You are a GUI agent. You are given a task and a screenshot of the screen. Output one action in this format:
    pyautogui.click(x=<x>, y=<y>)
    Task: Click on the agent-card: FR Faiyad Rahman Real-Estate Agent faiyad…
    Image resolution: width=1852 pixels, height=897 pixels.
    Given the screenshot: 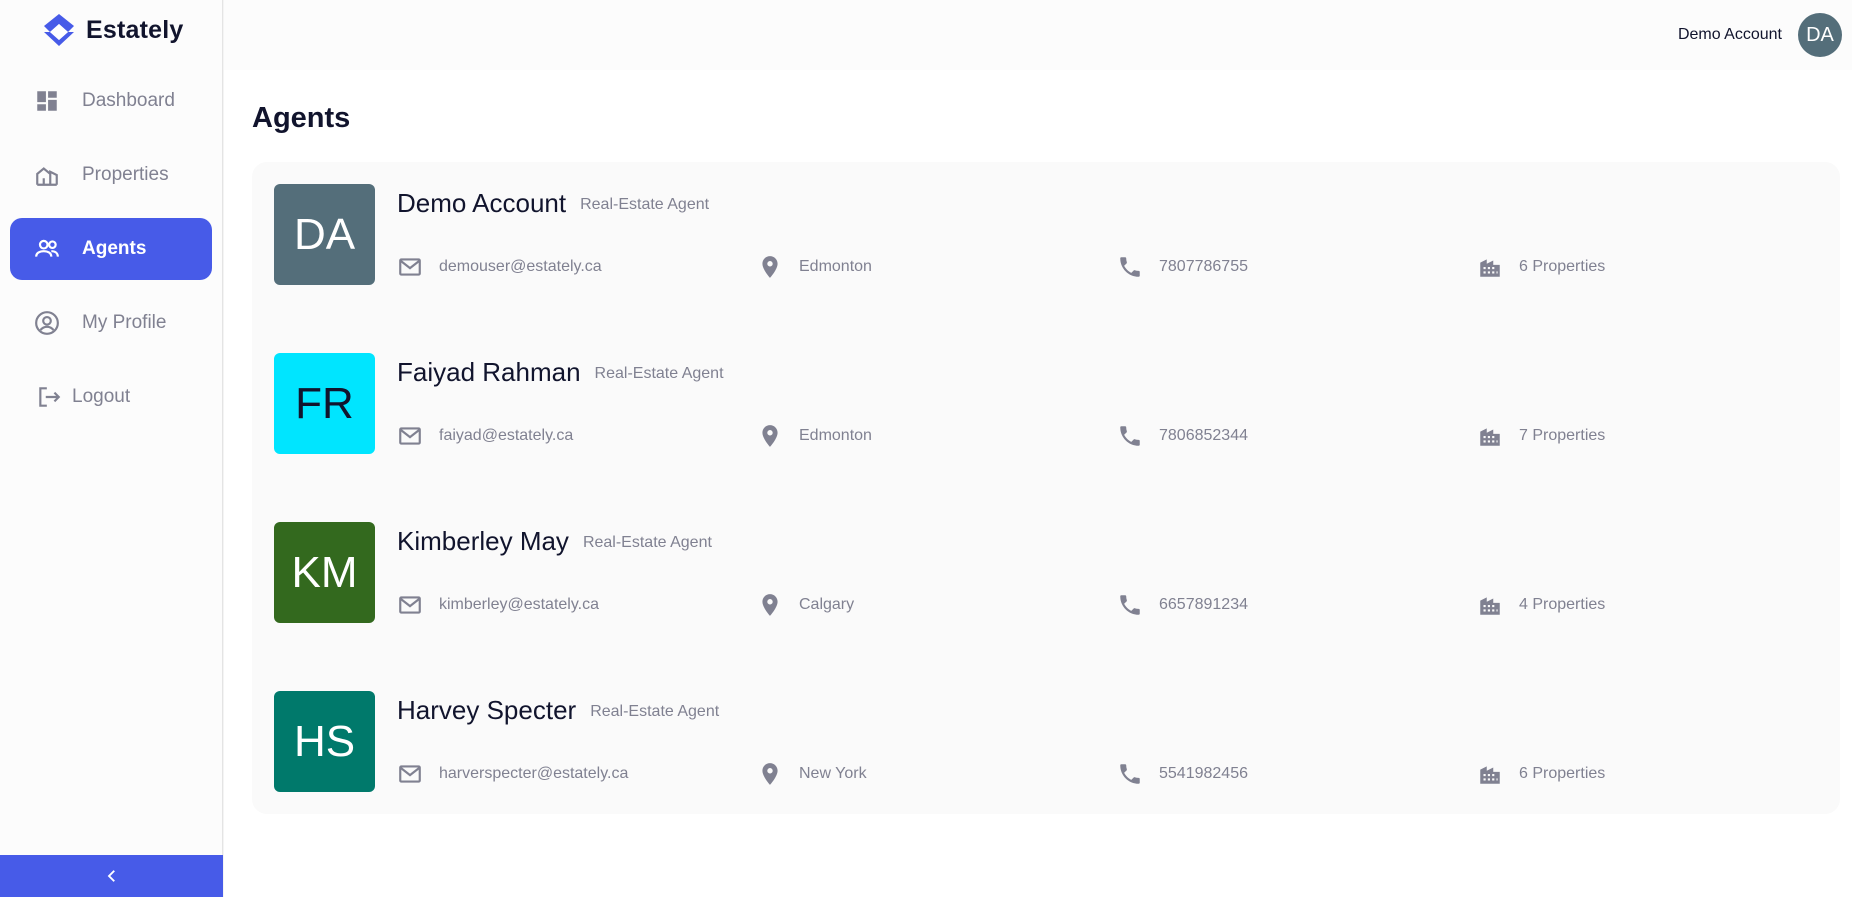 What is the action you would take?
    pyautogui.click(x=1049, y=403)
    